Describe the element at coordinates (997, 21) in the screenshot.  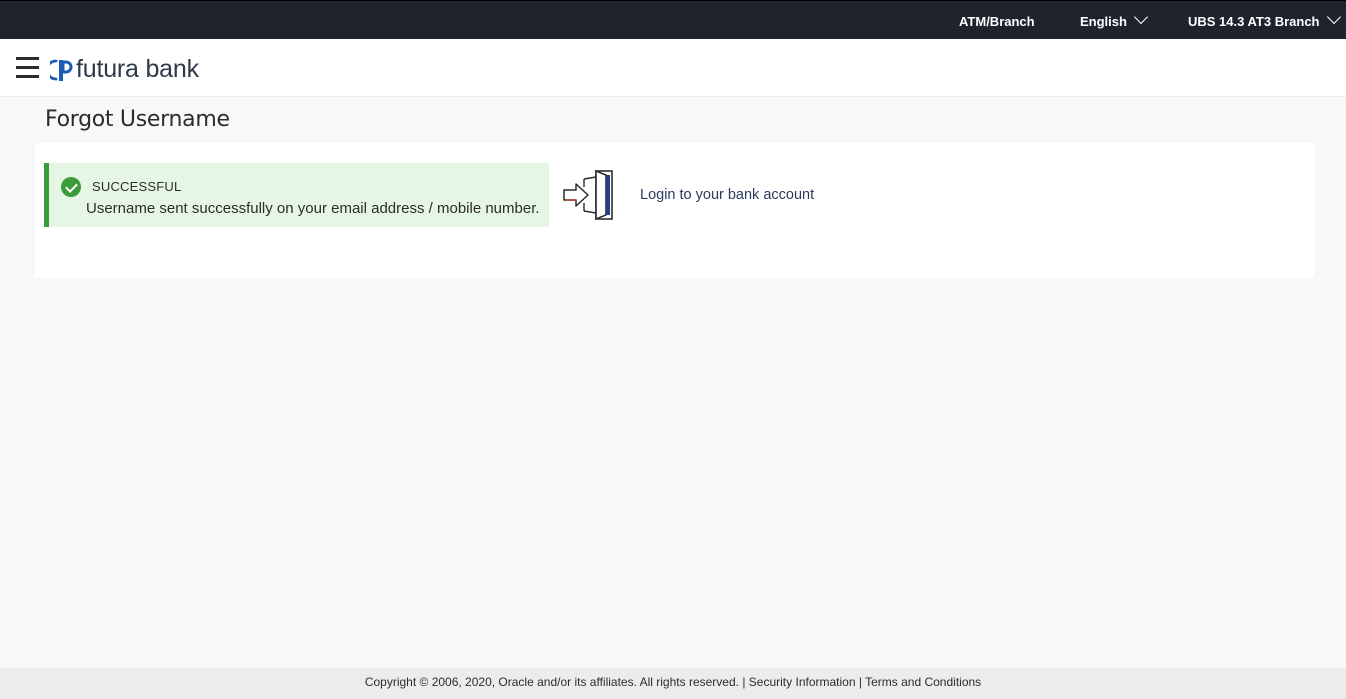
I see `atm-branch-link: ATM/Branch` at that location.